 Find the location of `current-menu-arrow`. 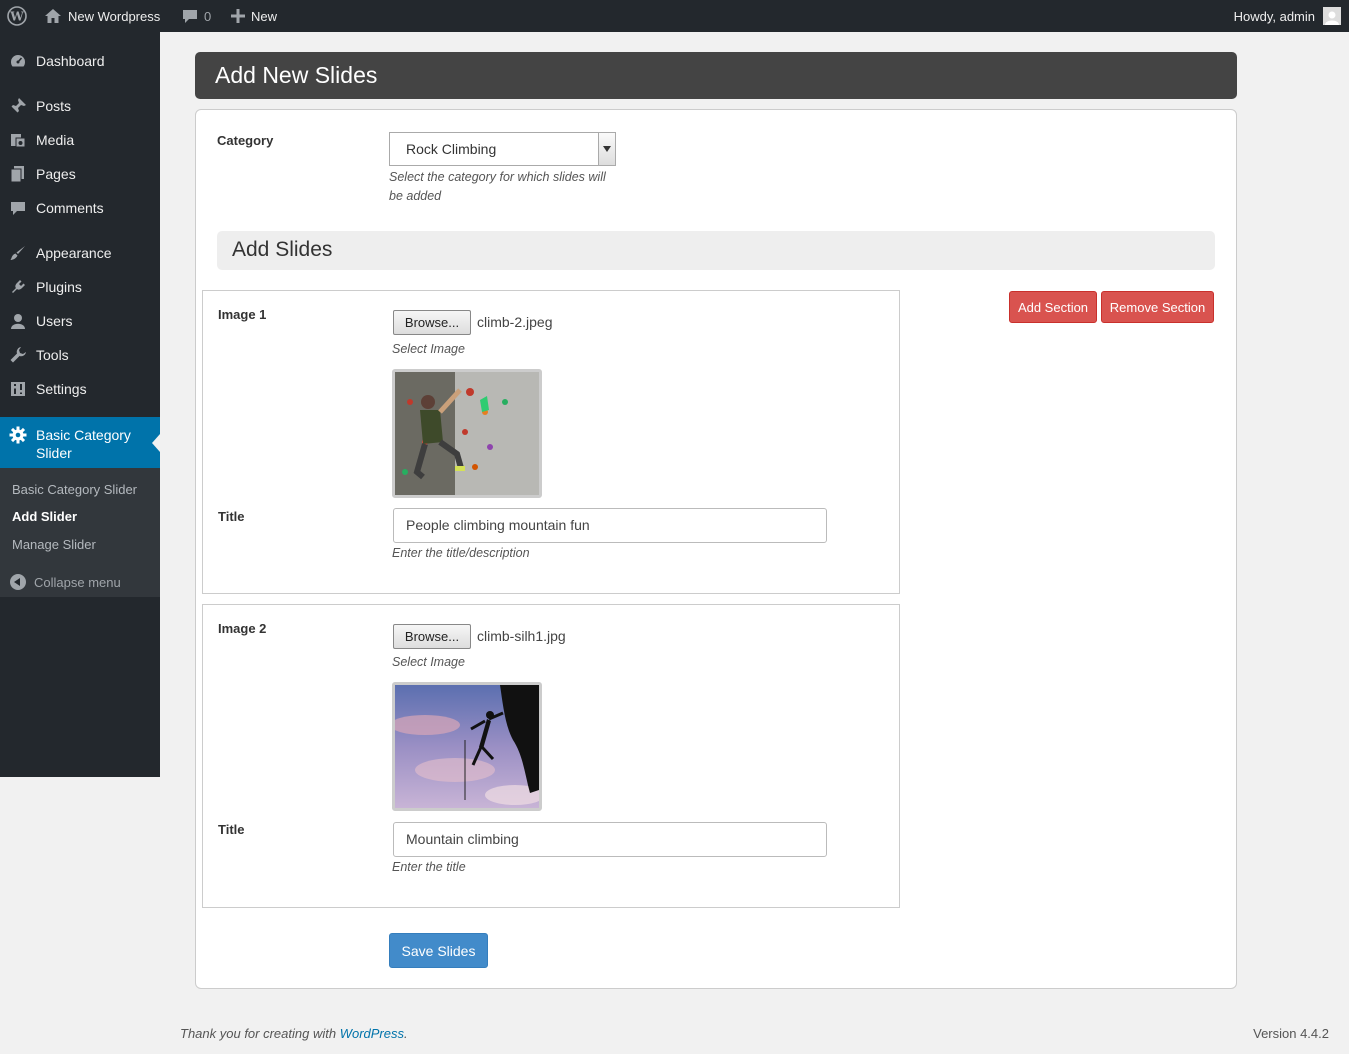

current-menu-arrow is located at coordinates (156, 443).